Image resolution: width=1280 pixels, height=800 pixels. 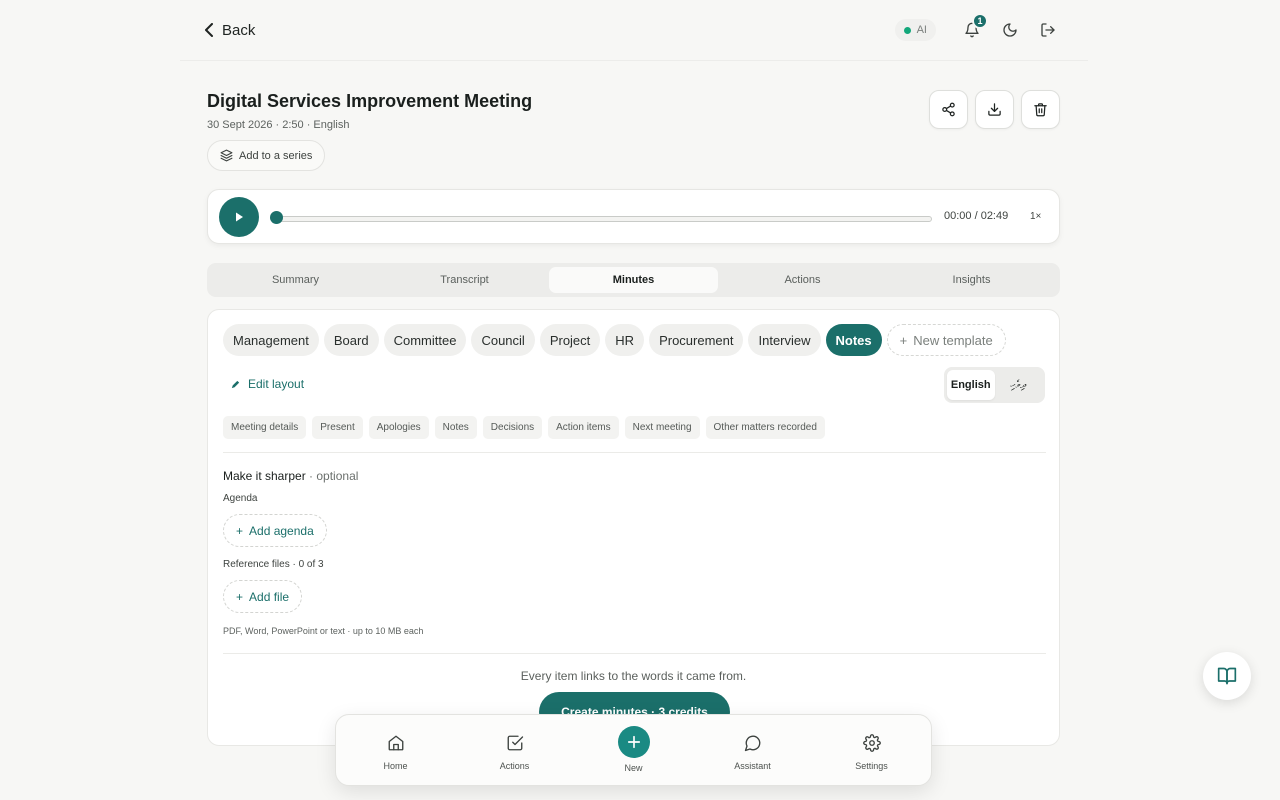 I want to click on tab-minutes: Minutes, so click(x=633, y=280).